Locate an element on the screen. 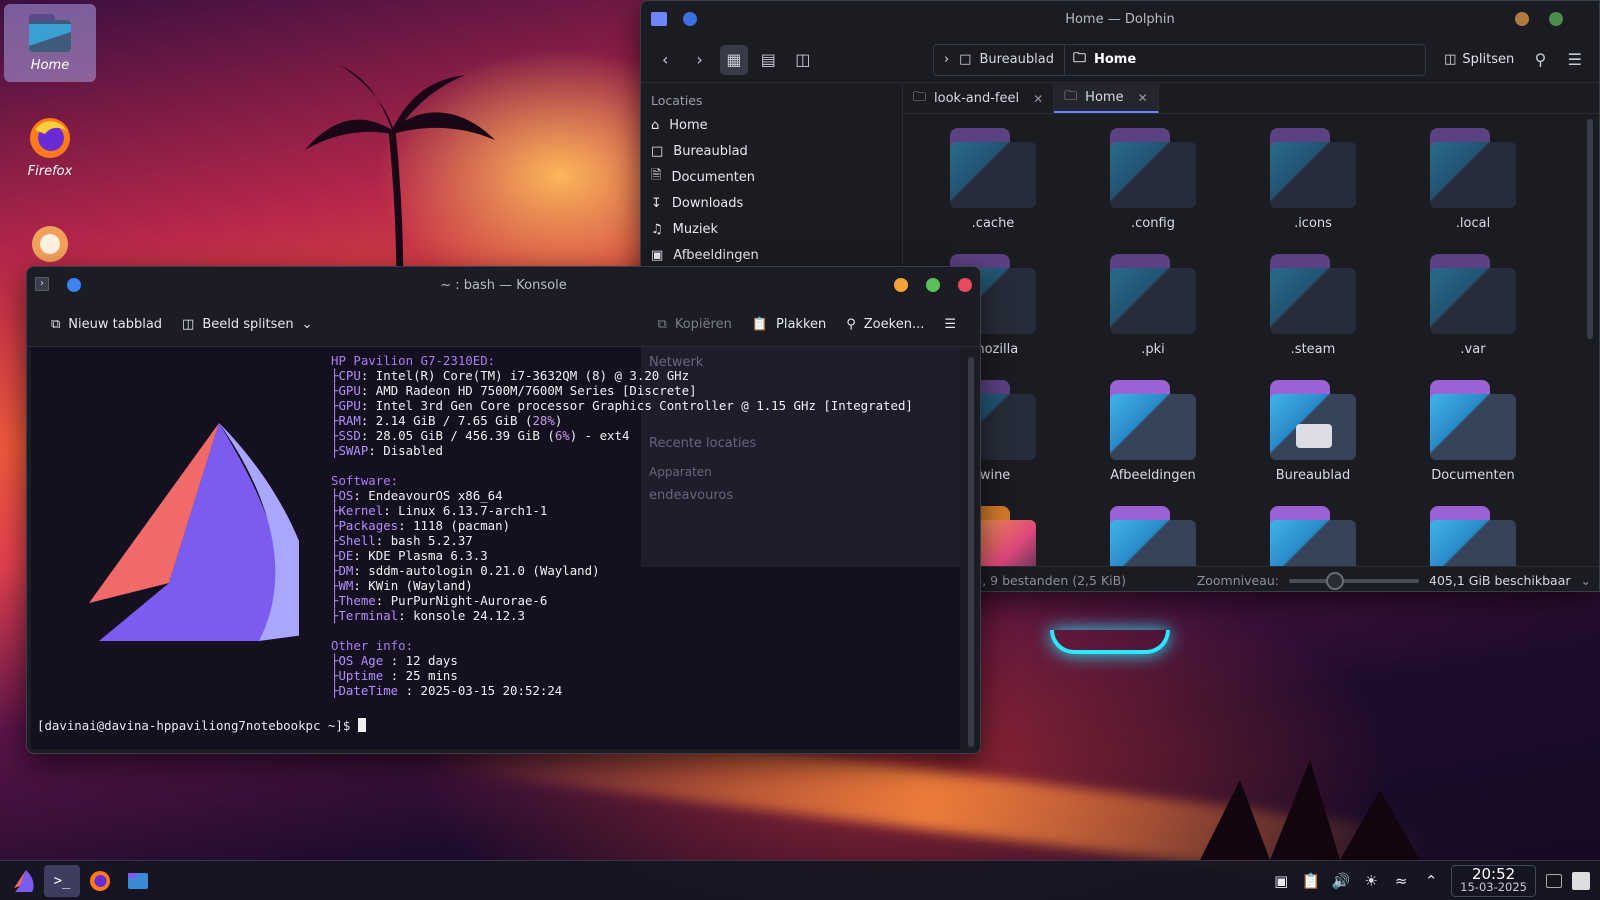  desktop-icon-label: Firefox is located at coordinates (50, 171).